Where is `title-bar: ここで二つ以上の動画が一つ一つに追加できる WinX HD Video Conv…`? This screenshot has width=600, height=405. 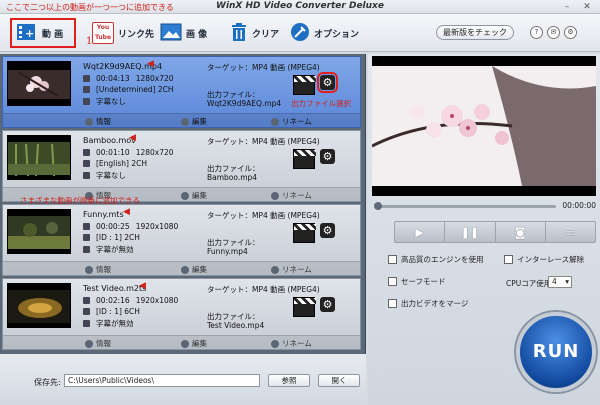
title-bar: ここで二つ以上の動画が一つ一つに追加できる WinX HD Video Conv… is located at coordinates (300, 7).